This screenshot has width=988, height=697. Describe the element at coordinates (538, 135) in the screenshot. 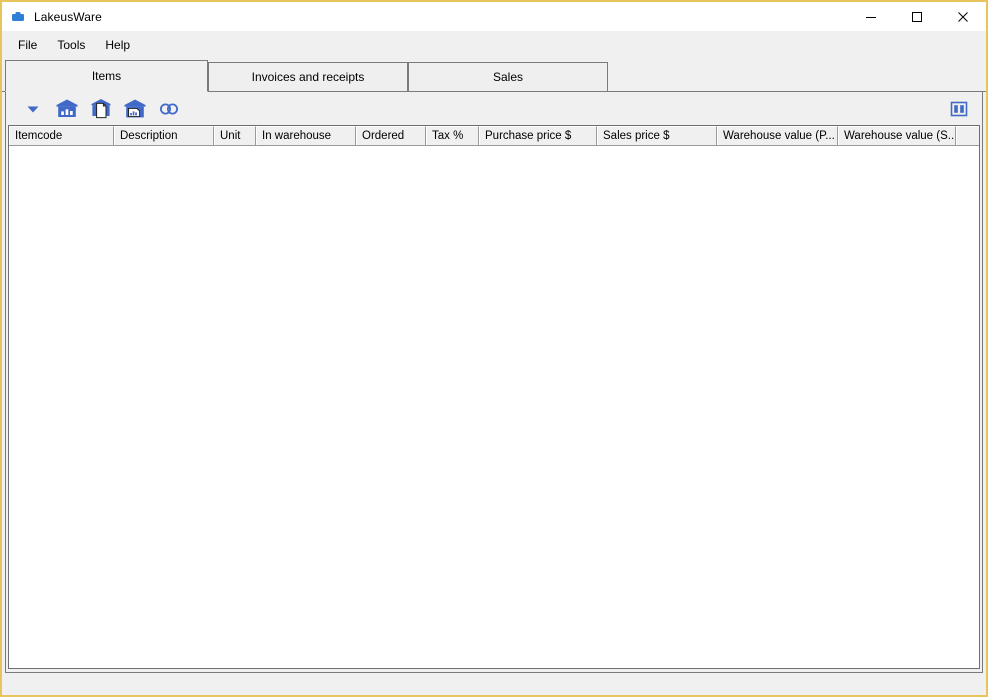

I see `column-header-purchase-price: Purchase price $` at that location.